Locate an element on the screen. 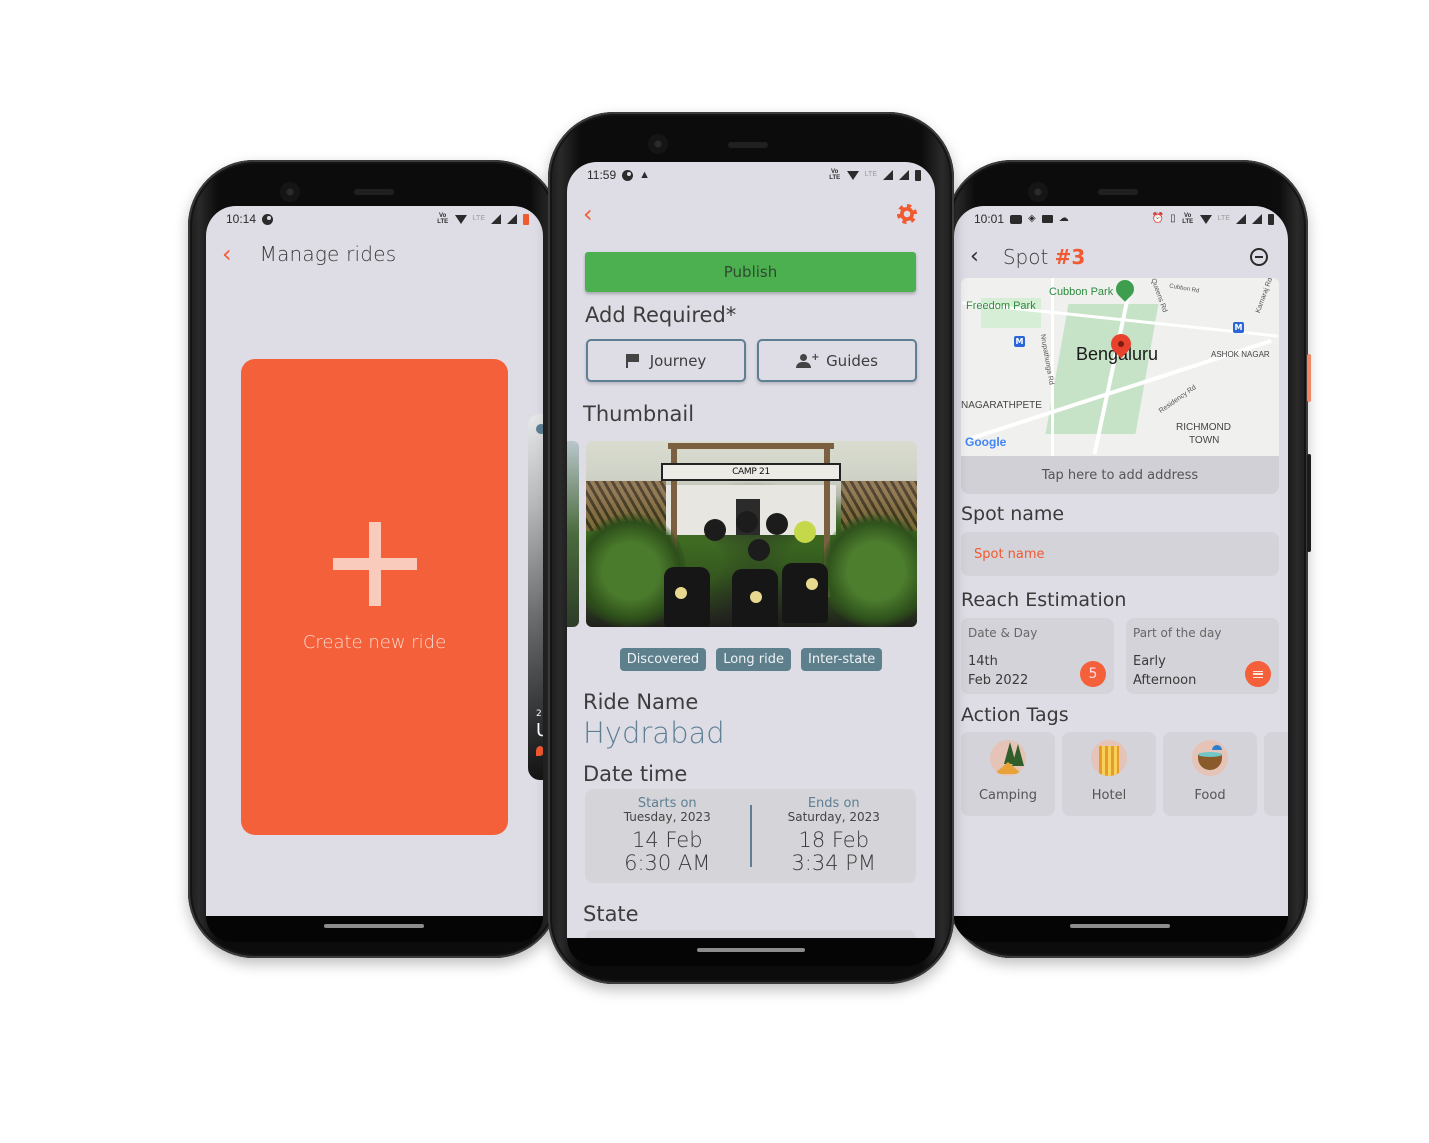 The width and height of the screenshot is (1429, 1143). state-heading: State is located at coordinates (611, 914).